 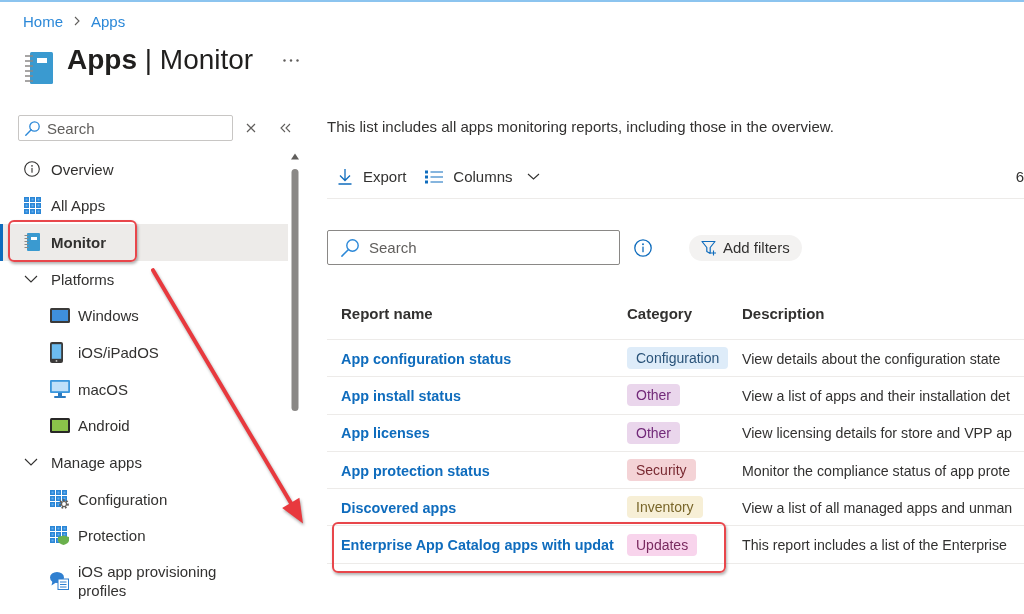 I want to click on report-link: App install status, so click(x=401, y=395).